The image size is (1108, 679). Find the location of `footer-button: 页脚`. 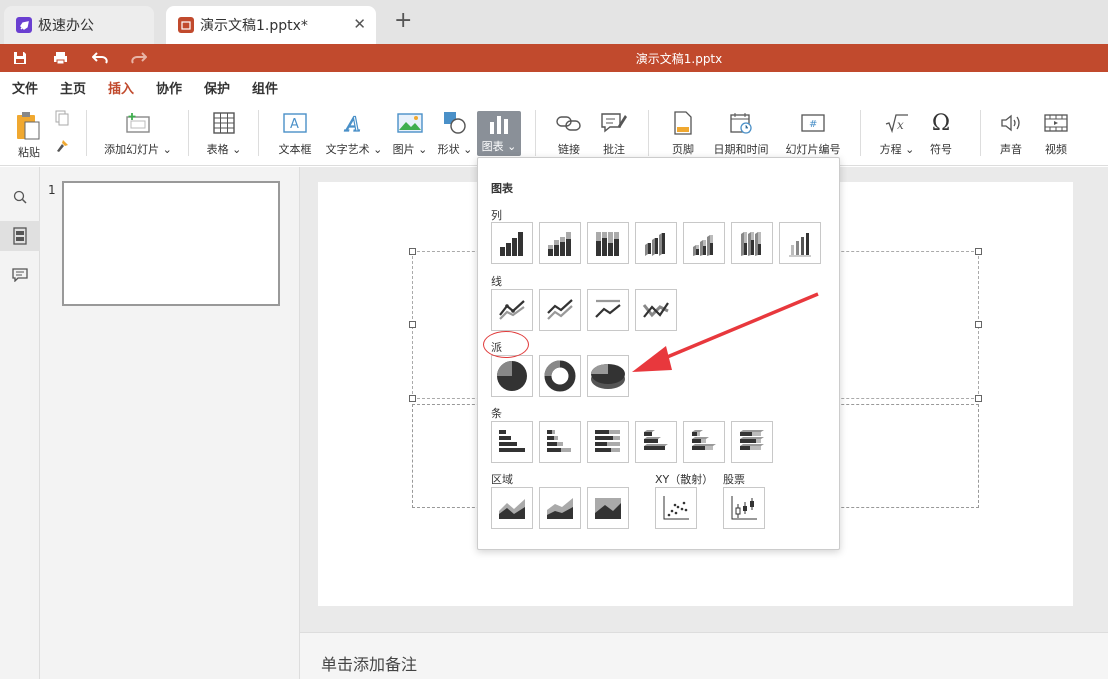

footer-button: 页脚 is located at coordinates (683, 135).